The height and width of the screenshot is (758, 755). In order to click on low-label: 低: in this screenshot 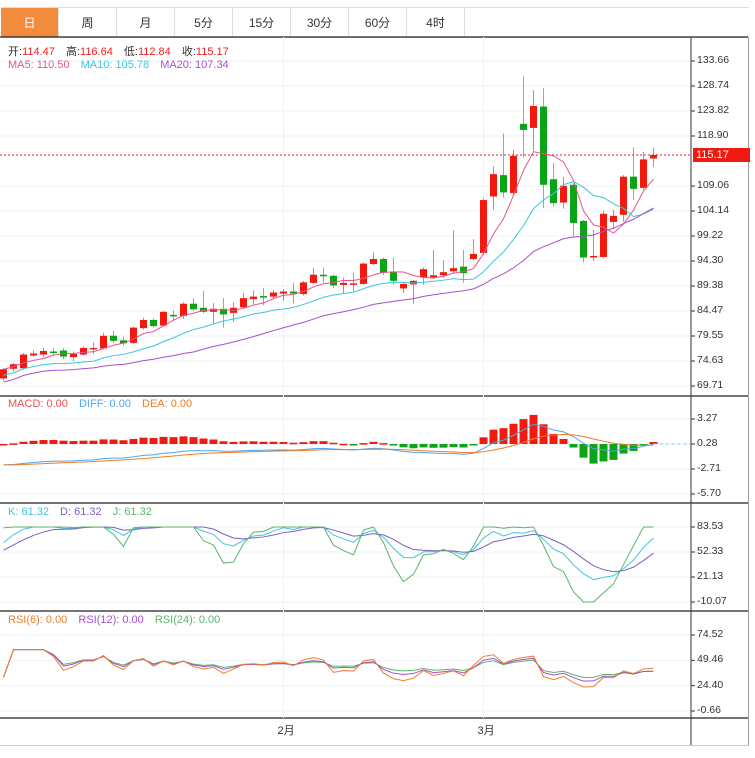, I will do `click(130, 52)`.